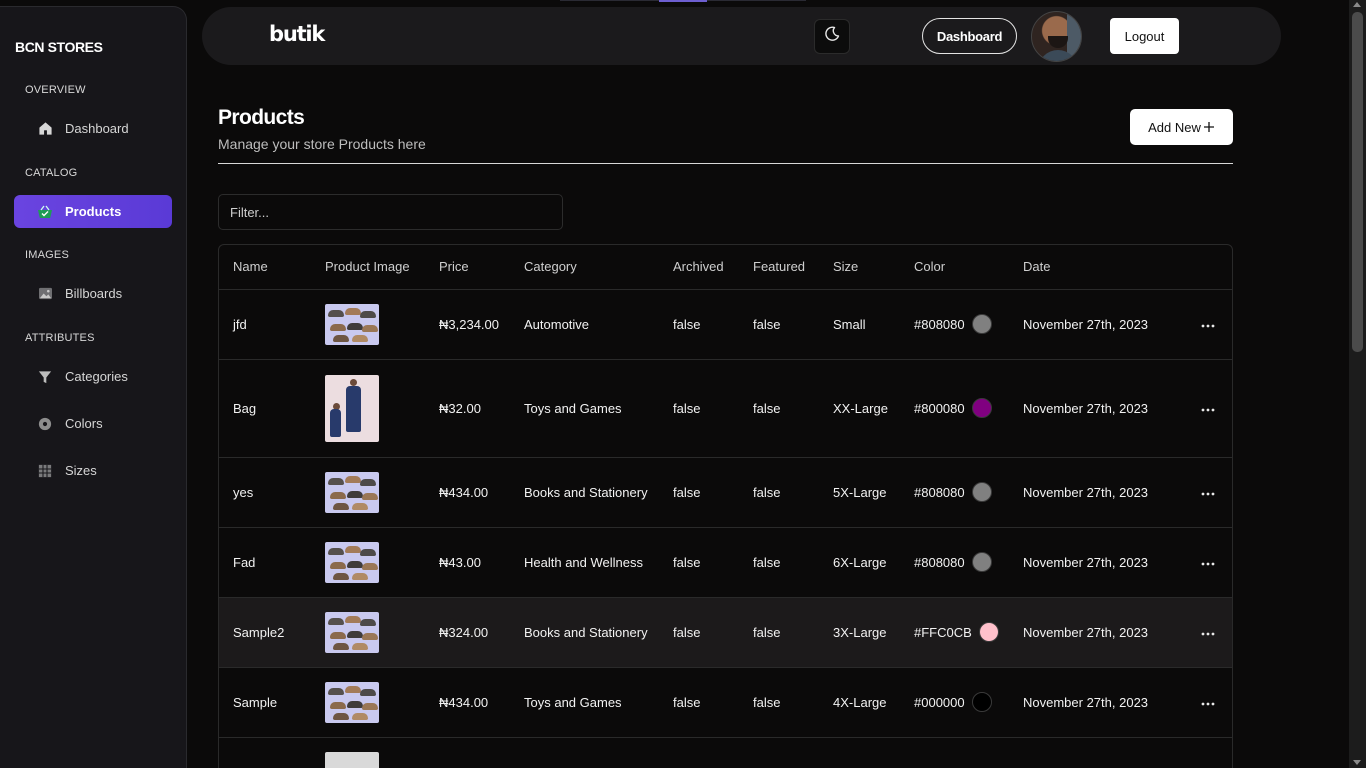 This screenshot has width=1366, height=768. Describe the element at coordinates (968, 492) in the screenshot. I see `product-color-cell: #808080` at that location.